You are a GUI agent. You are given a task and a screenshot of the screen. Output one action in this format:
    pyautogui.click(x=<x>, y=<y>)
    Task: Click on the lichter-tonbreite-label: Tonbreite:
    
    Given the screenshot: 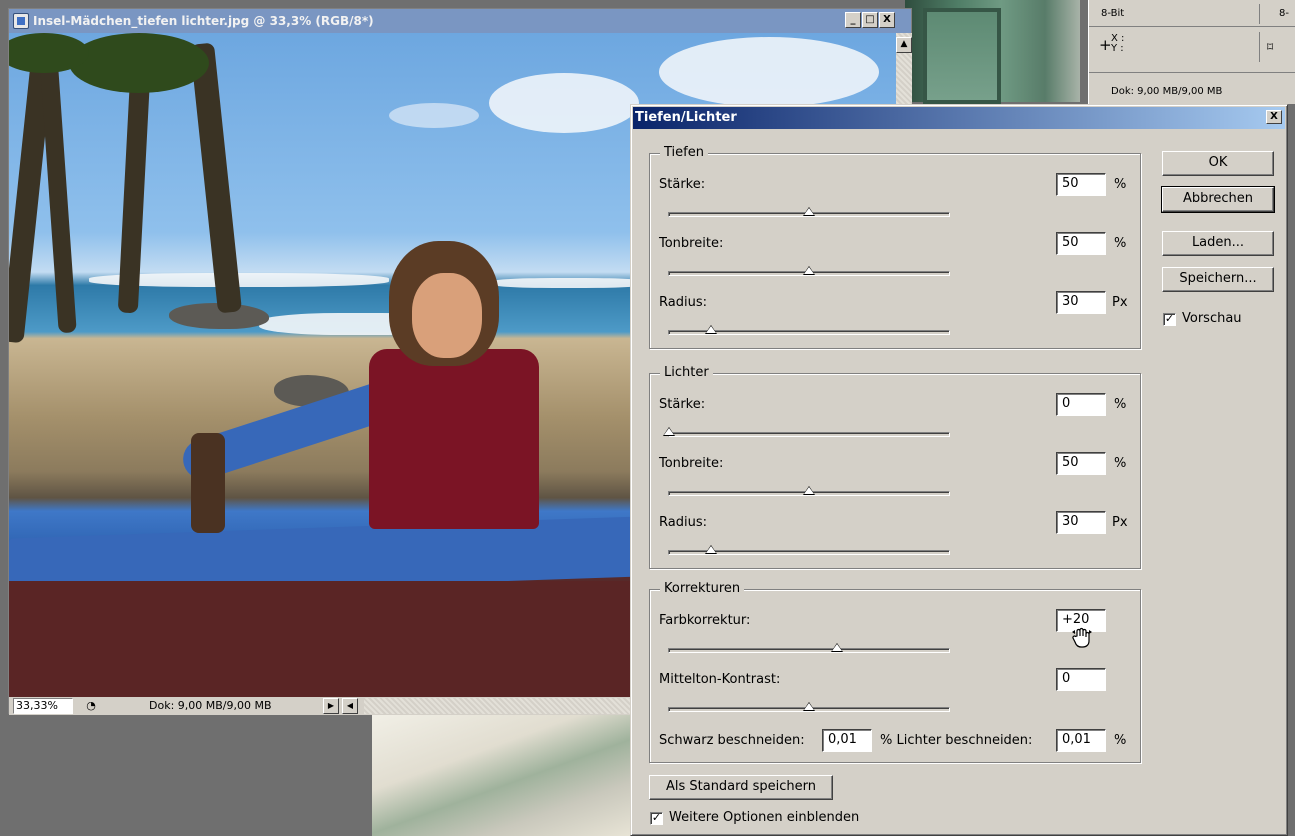 What is the action you would take?
    pyautogui.click(x=691, y=463)
    